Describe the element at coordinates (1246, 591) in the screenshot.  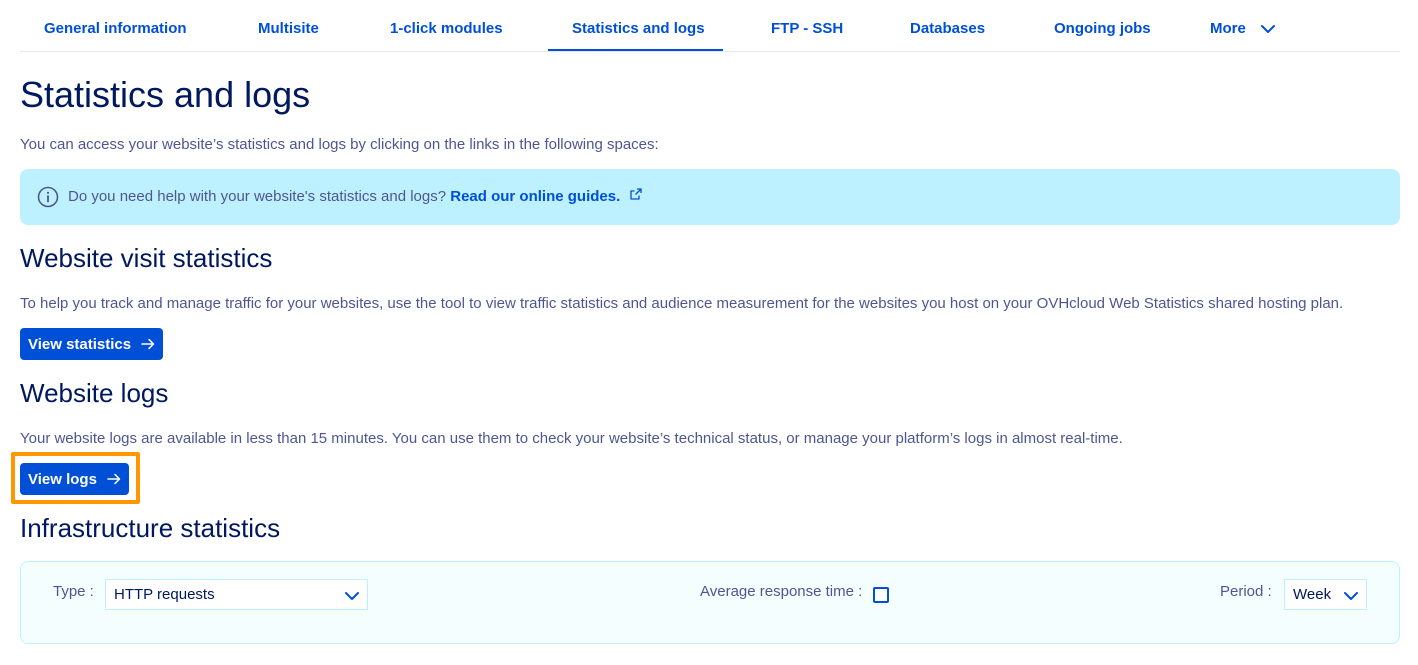
I see `period-label: Period :` at that location.